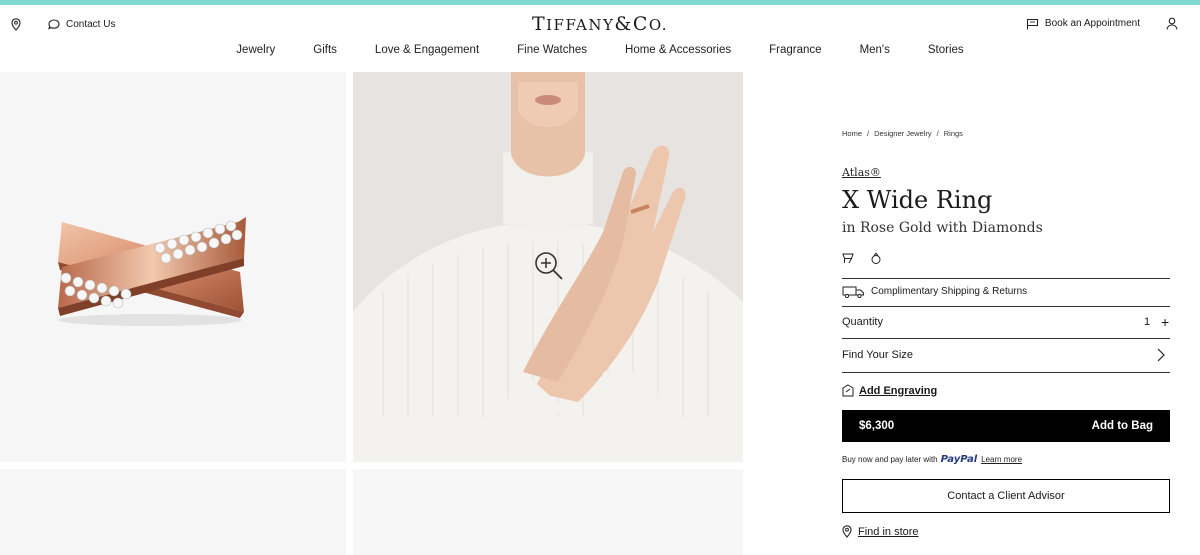  Describe the element at coordinates (877, 426) in the screenshot. I see `price: $6,300` at that location.